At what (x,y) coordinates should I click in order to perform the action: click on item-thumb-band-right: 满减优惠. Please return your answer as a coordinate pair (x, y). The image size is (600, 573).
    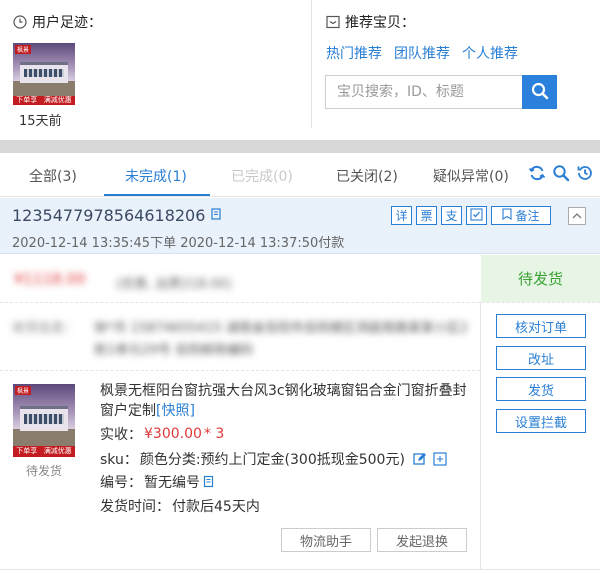
    Looking at the image, I should click on (57, 451).